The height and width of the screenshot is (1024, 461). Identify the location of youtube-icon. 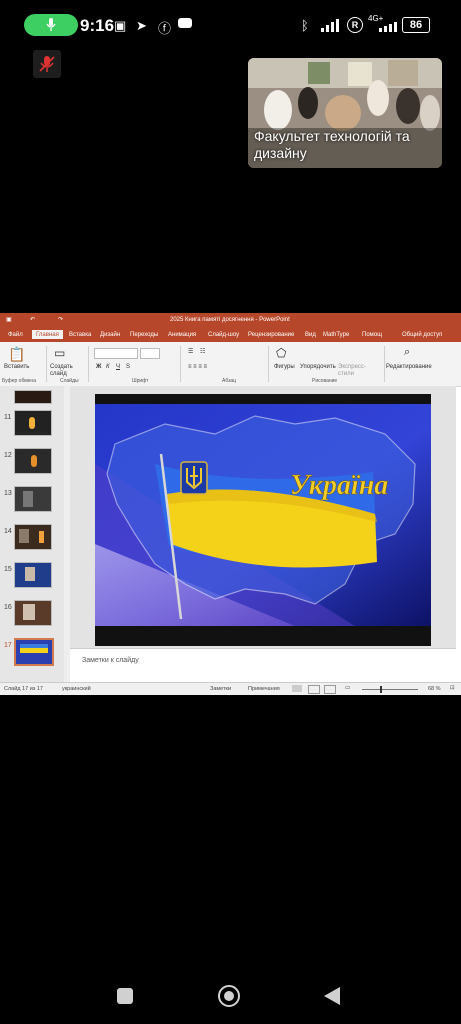
(185, 23).